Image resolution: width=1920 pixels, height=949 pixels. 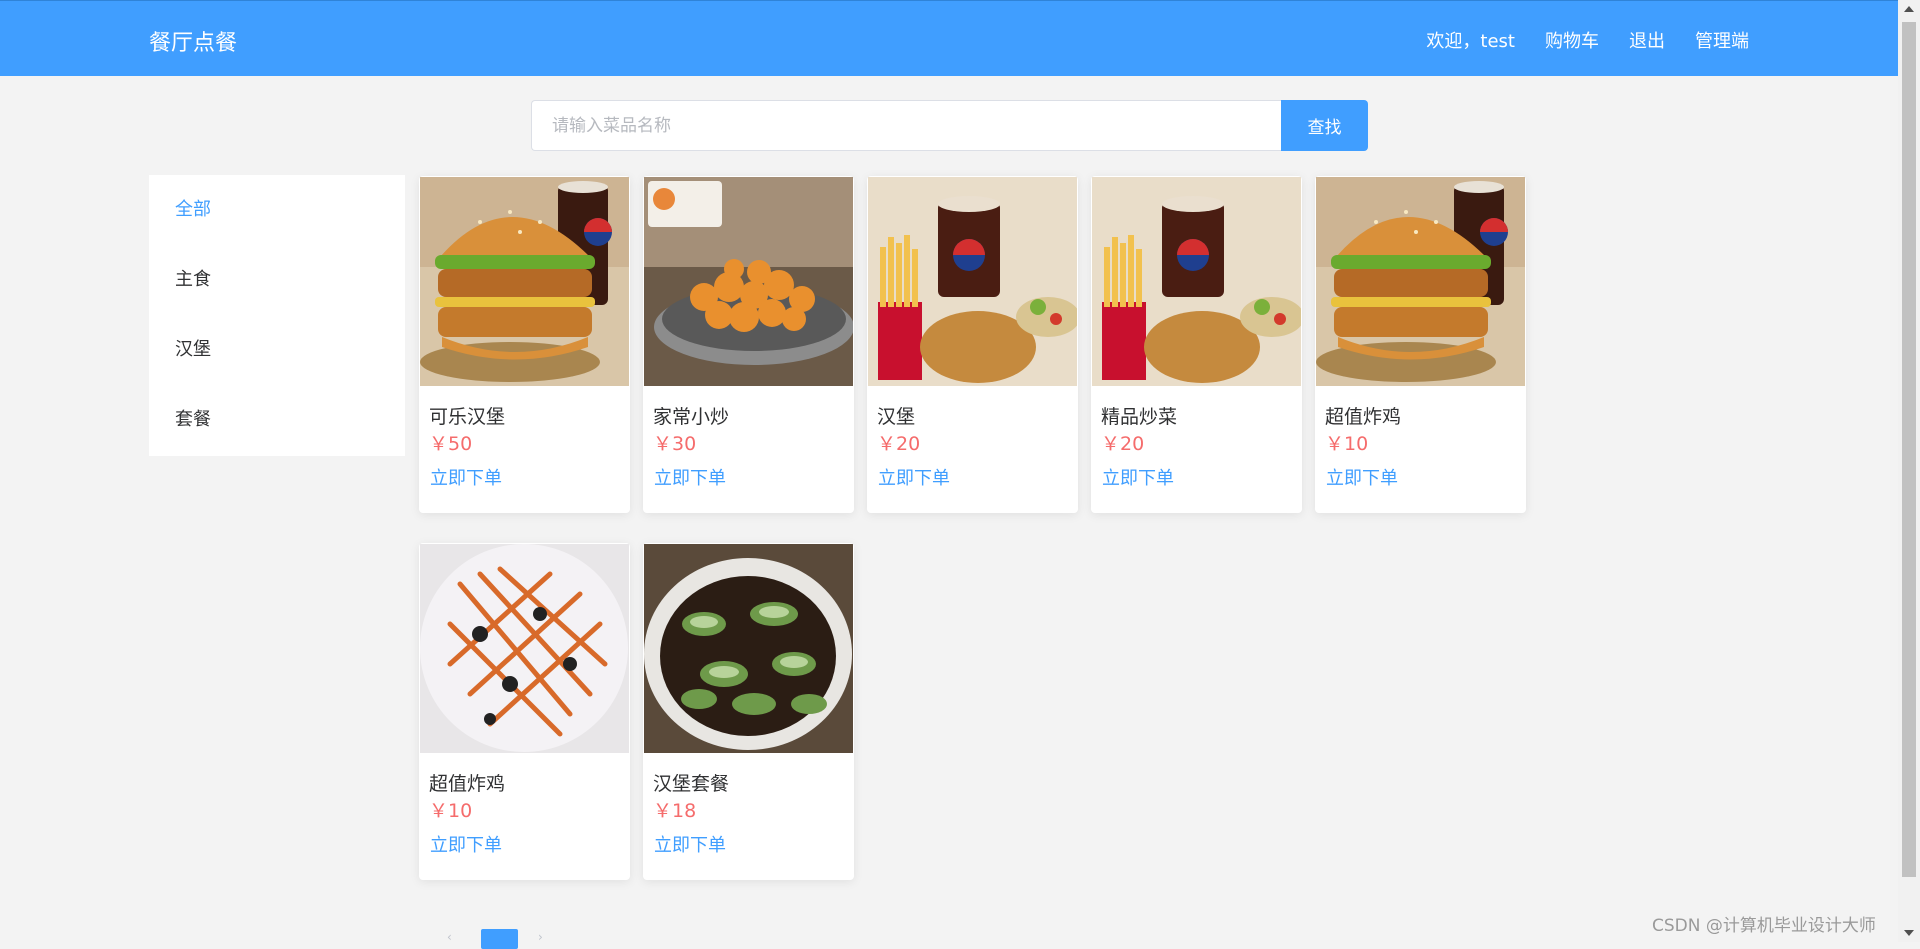 What do you see at coordinates (1909, 9) in the screenshot?
I see `scroll-up-arrow-icon` at bounding box center [1909, 9].